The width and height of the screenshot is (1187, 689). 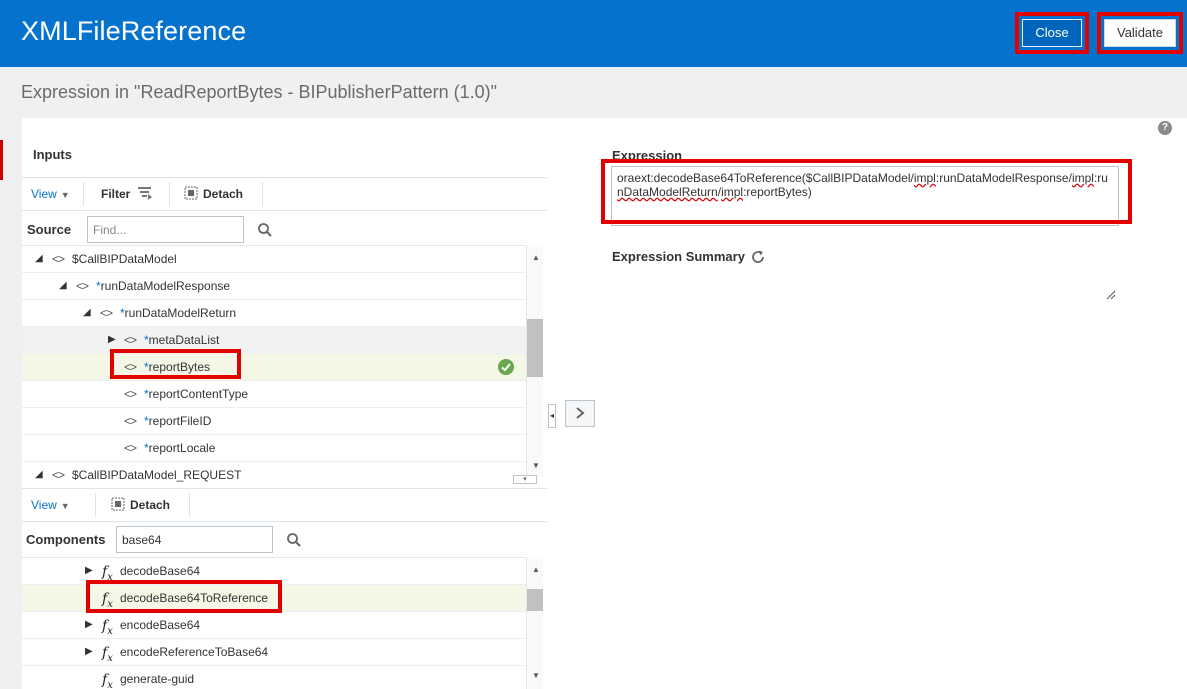 I want to click on function-label: generate-guid, so click(x=157, y=679).